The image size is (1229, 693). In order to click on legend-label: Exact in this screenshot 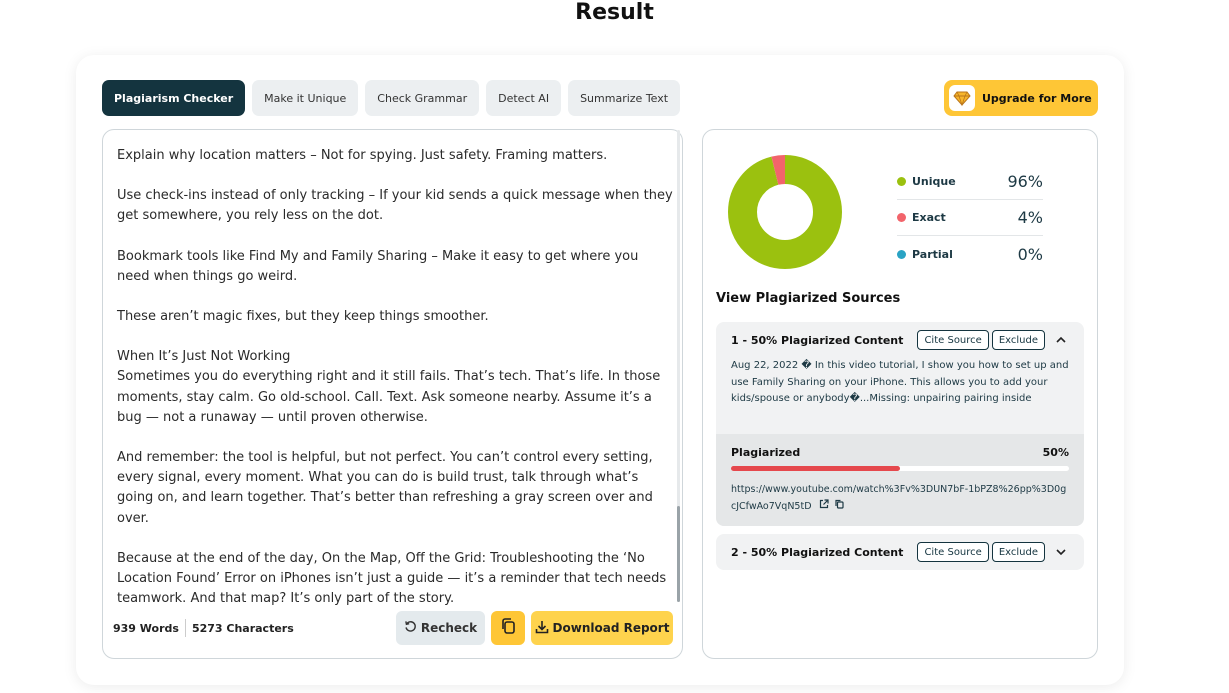, I will do `click(929, 217)`.